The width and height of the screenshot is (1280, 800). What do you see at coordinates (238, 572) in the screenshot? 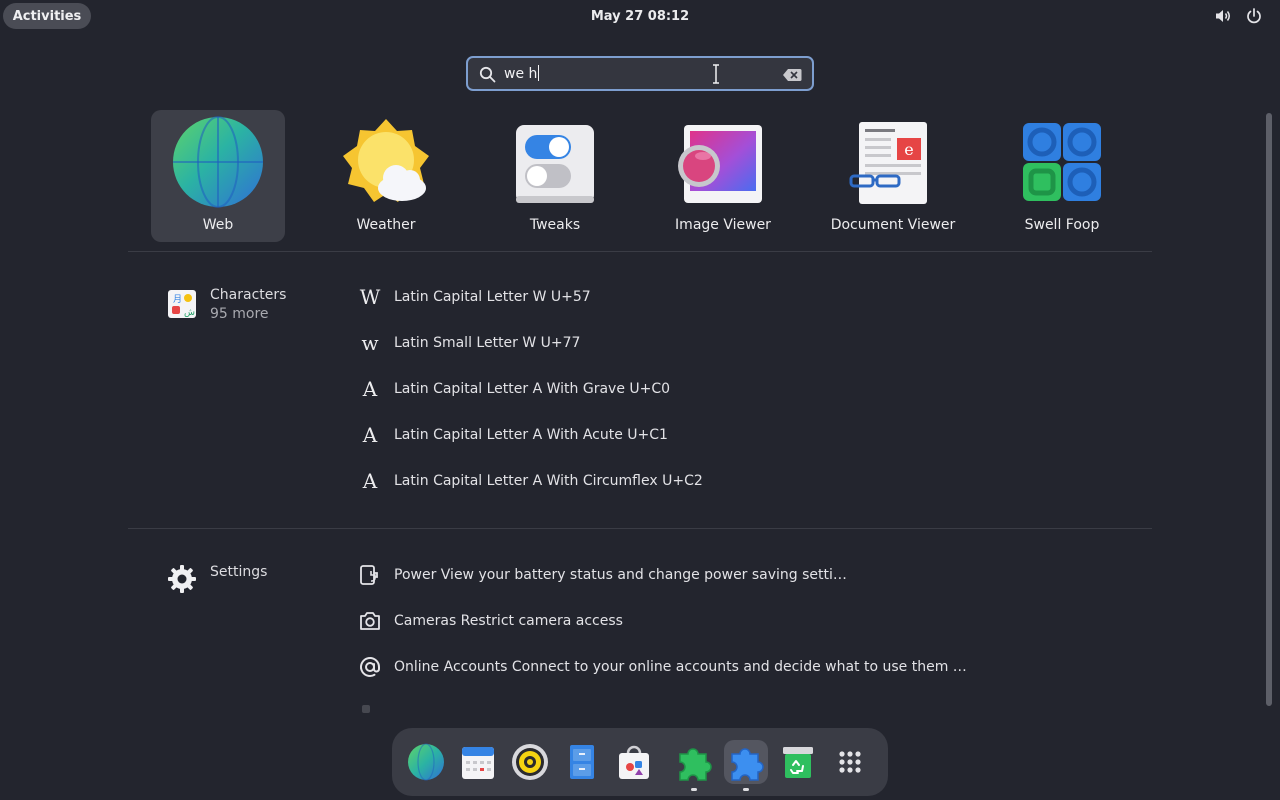
I see `settings-provider-name: Settings` at bounding box center [238, 572].